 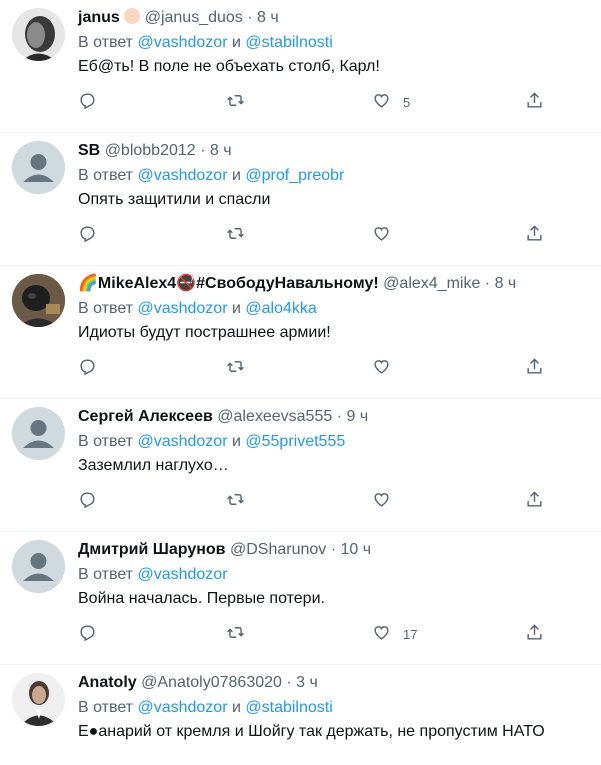 I want to click on author-name: Дмитрий Шарунов, so click(x=152, y=549).